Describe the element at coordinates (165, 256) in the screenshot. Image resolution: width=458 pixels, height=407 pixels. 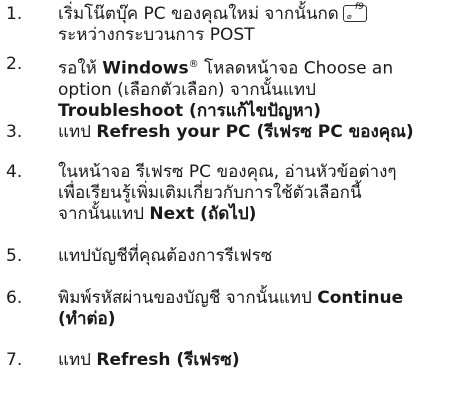
I see `step-line: แทปบัญชีที่คุณต้องการรีเฟรซ` at that location.